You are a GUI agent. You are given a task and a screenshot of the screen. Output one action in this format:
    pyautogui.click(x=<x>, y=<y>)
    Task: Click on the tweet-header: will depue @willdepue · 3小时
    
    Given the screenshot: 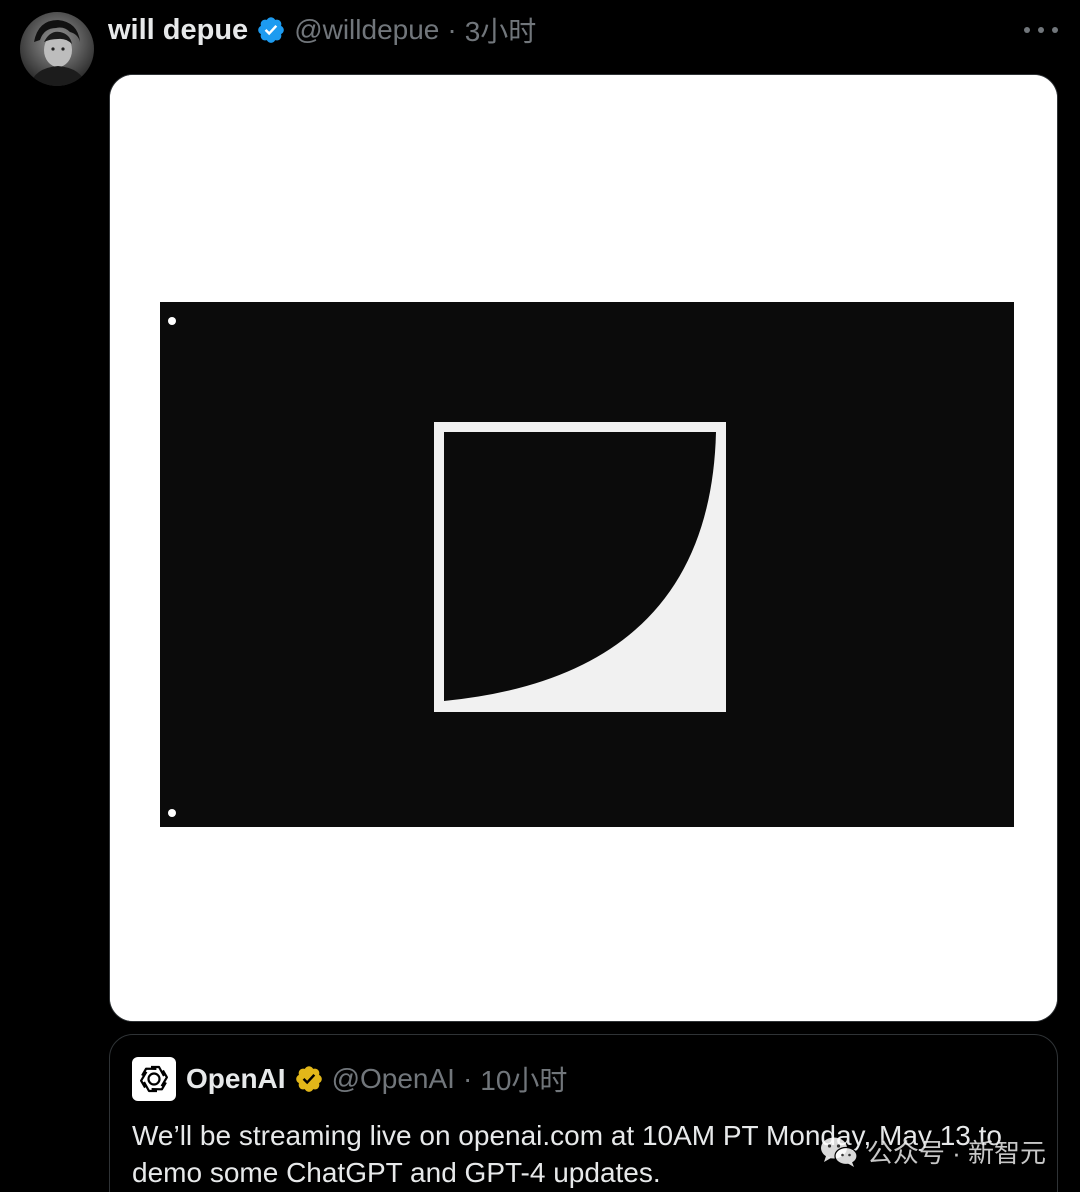 What is the action you would take?
    pyautogui.click(x=322, y=30)
    